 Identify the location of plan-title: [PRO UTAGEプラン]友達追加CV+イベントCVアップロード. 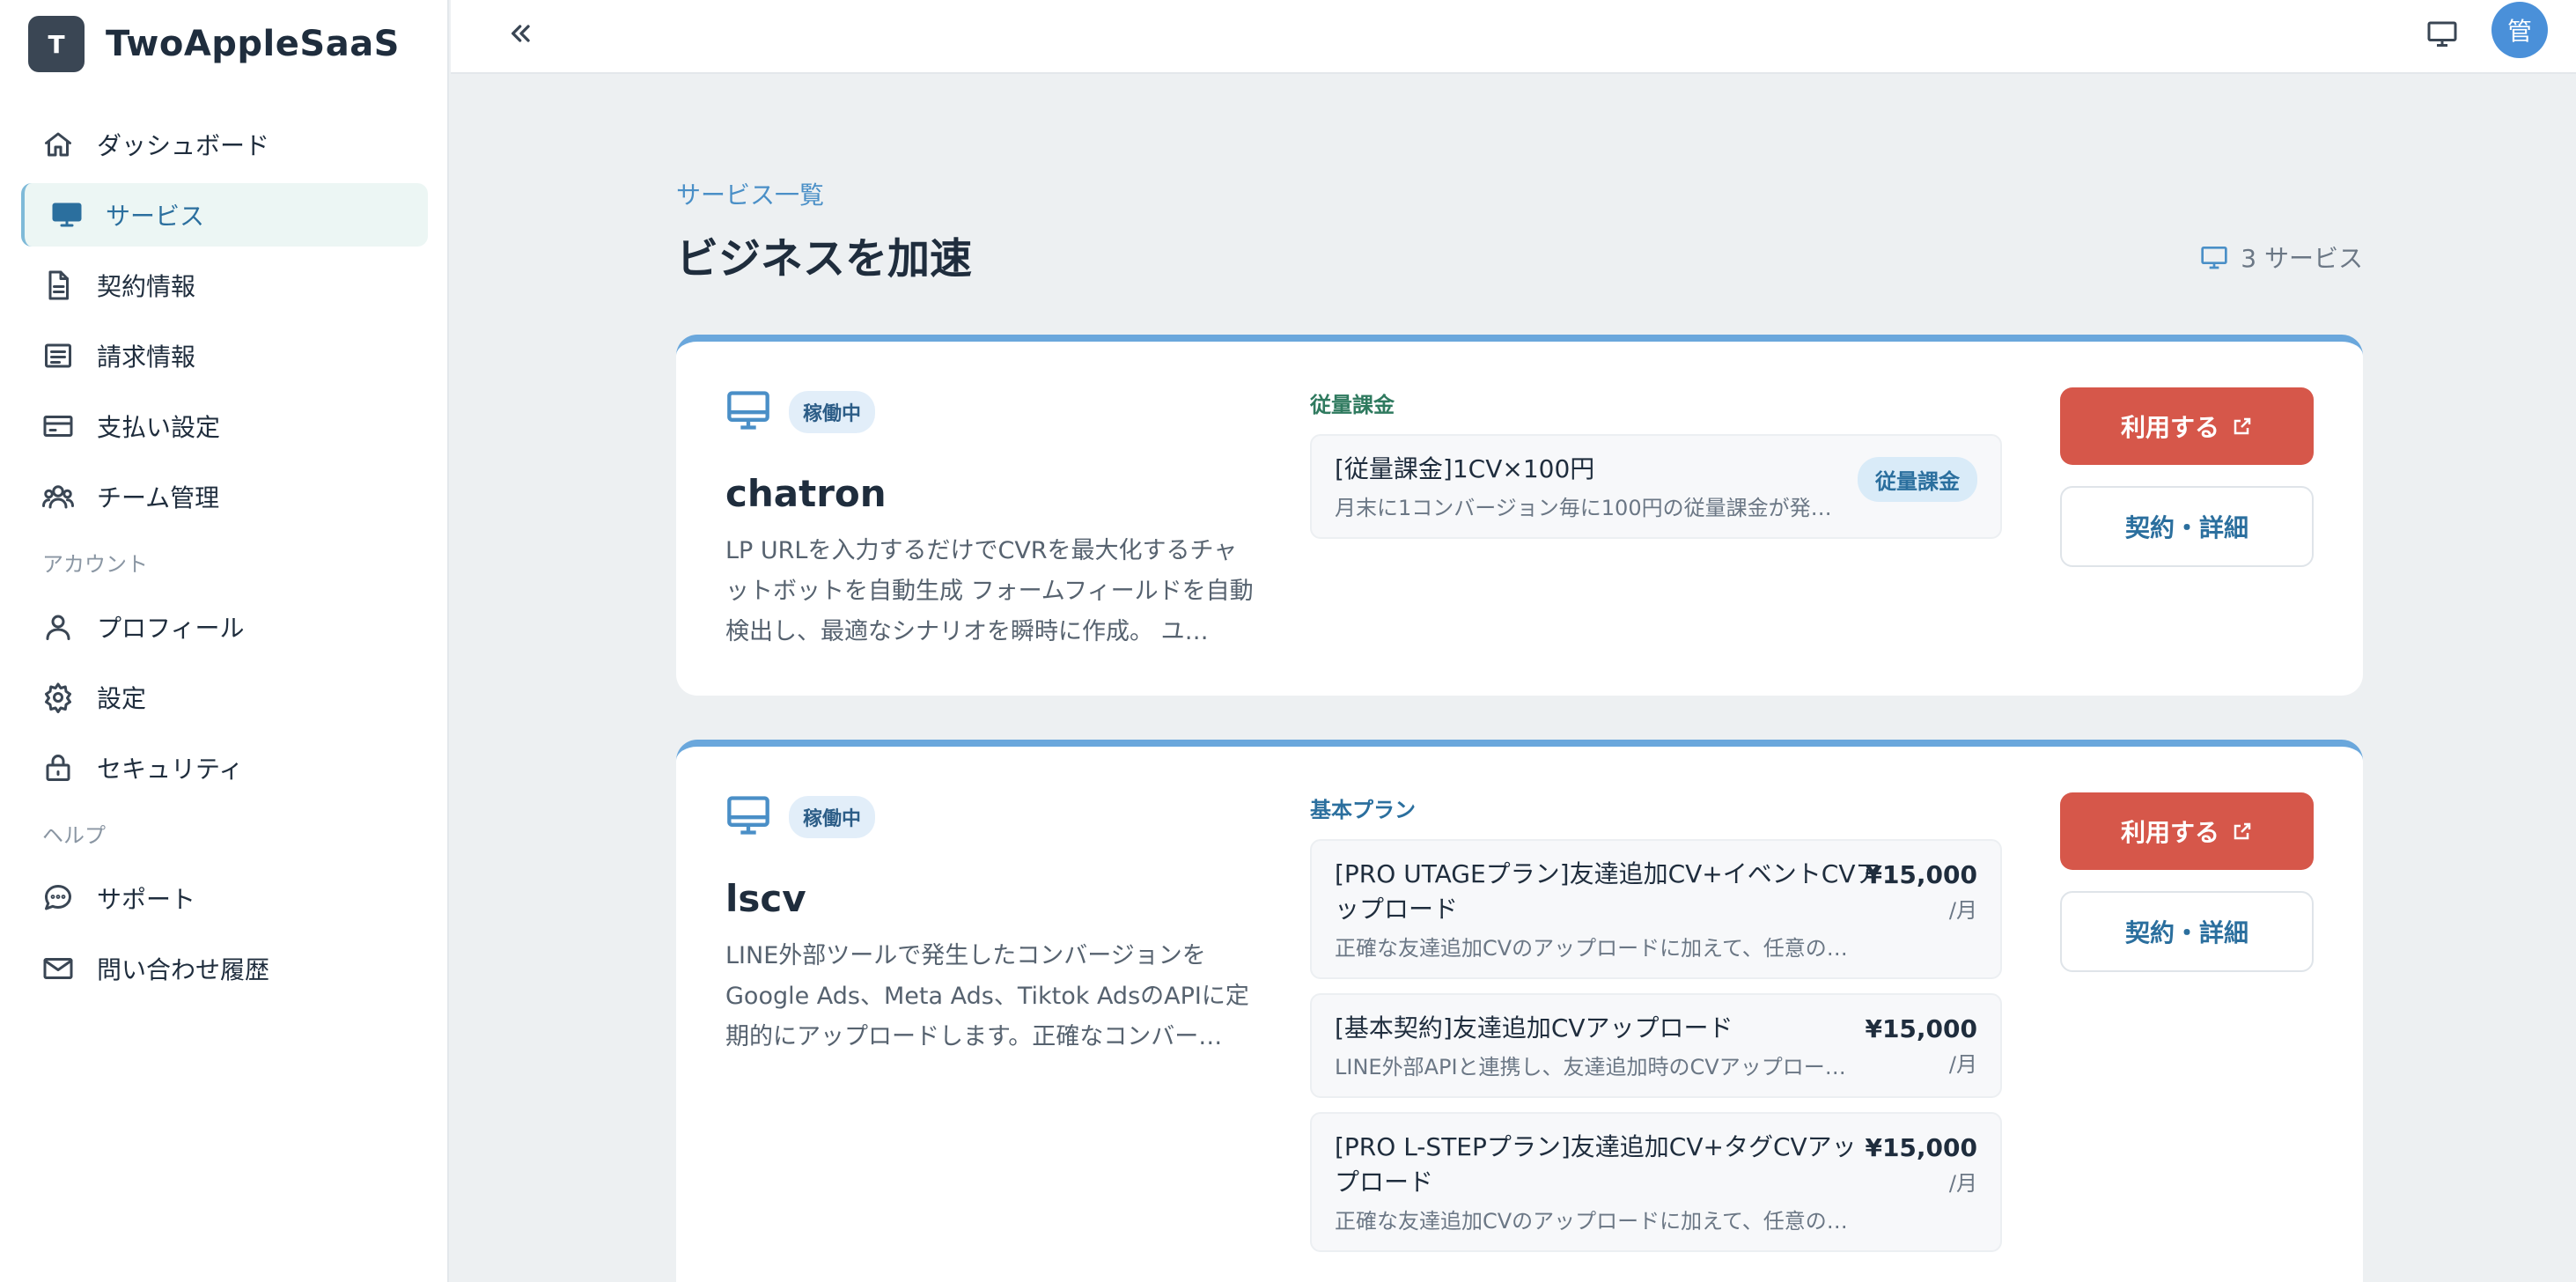
(1607, 891).